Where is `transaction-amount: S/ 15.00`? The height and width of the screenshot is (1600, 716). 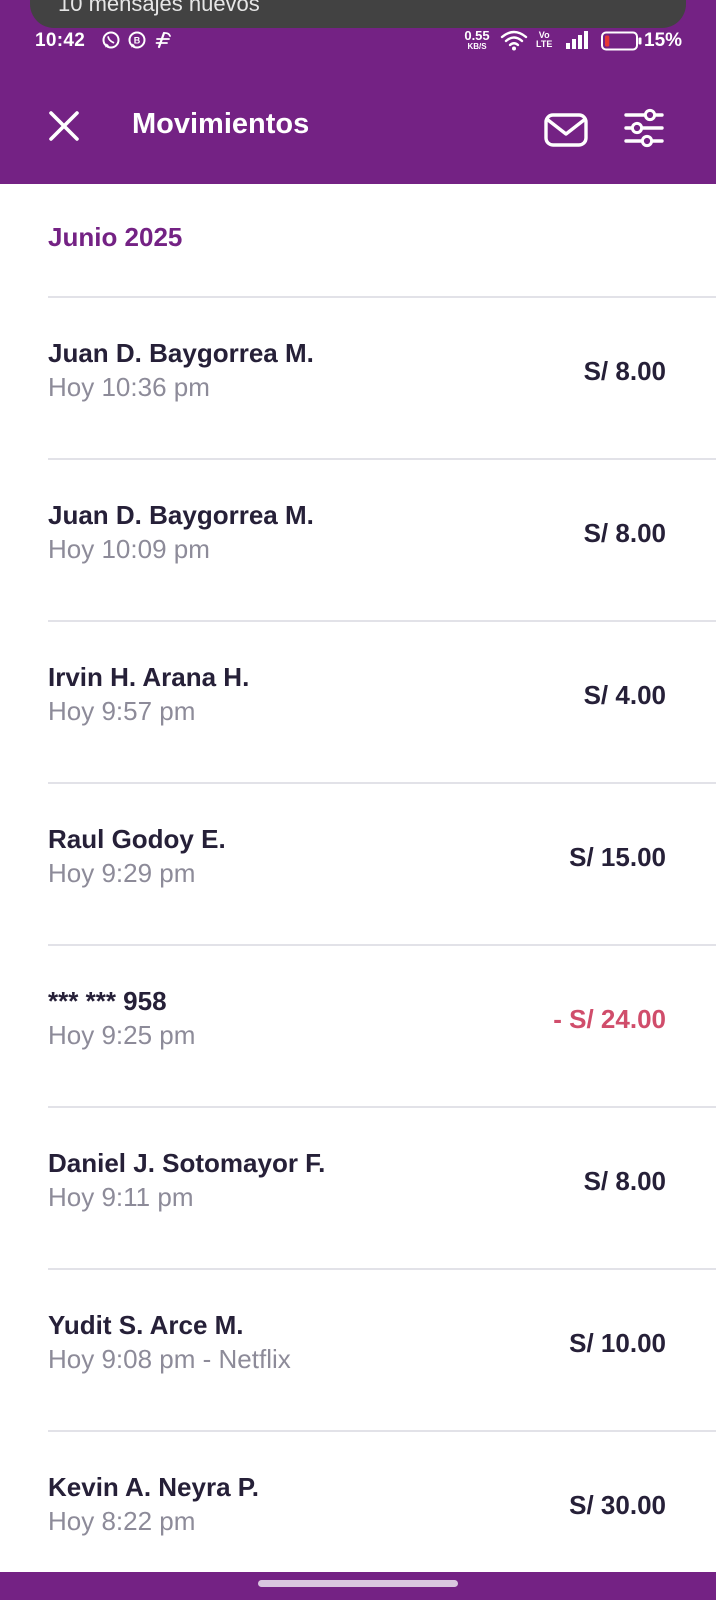
transaction-amount: S/ 15.00 is located at coordinates (617, 857).